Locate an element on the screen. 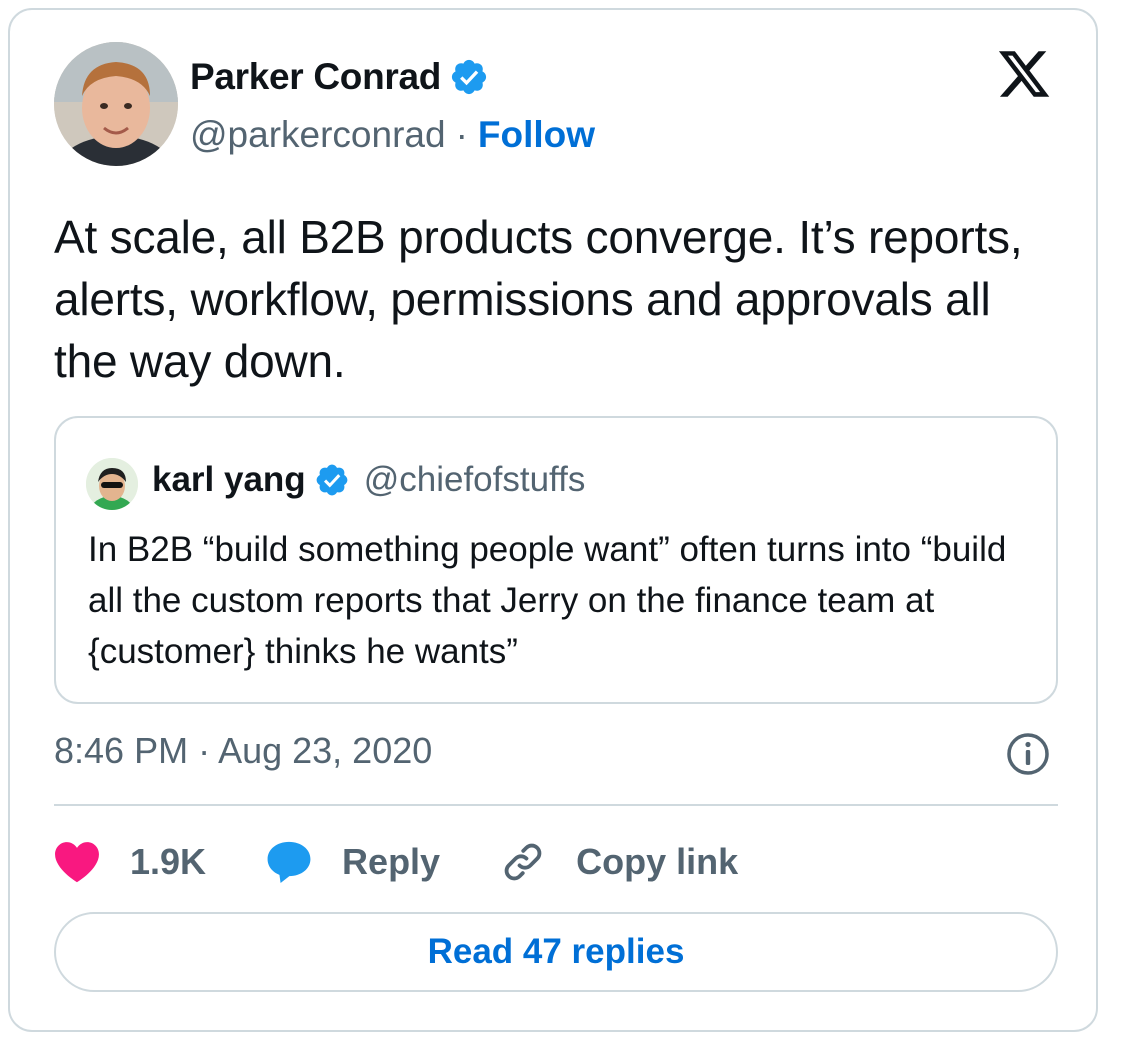 This screenshot has width=1122, height=1040. author-avatar is located at coordinates (116, 104).